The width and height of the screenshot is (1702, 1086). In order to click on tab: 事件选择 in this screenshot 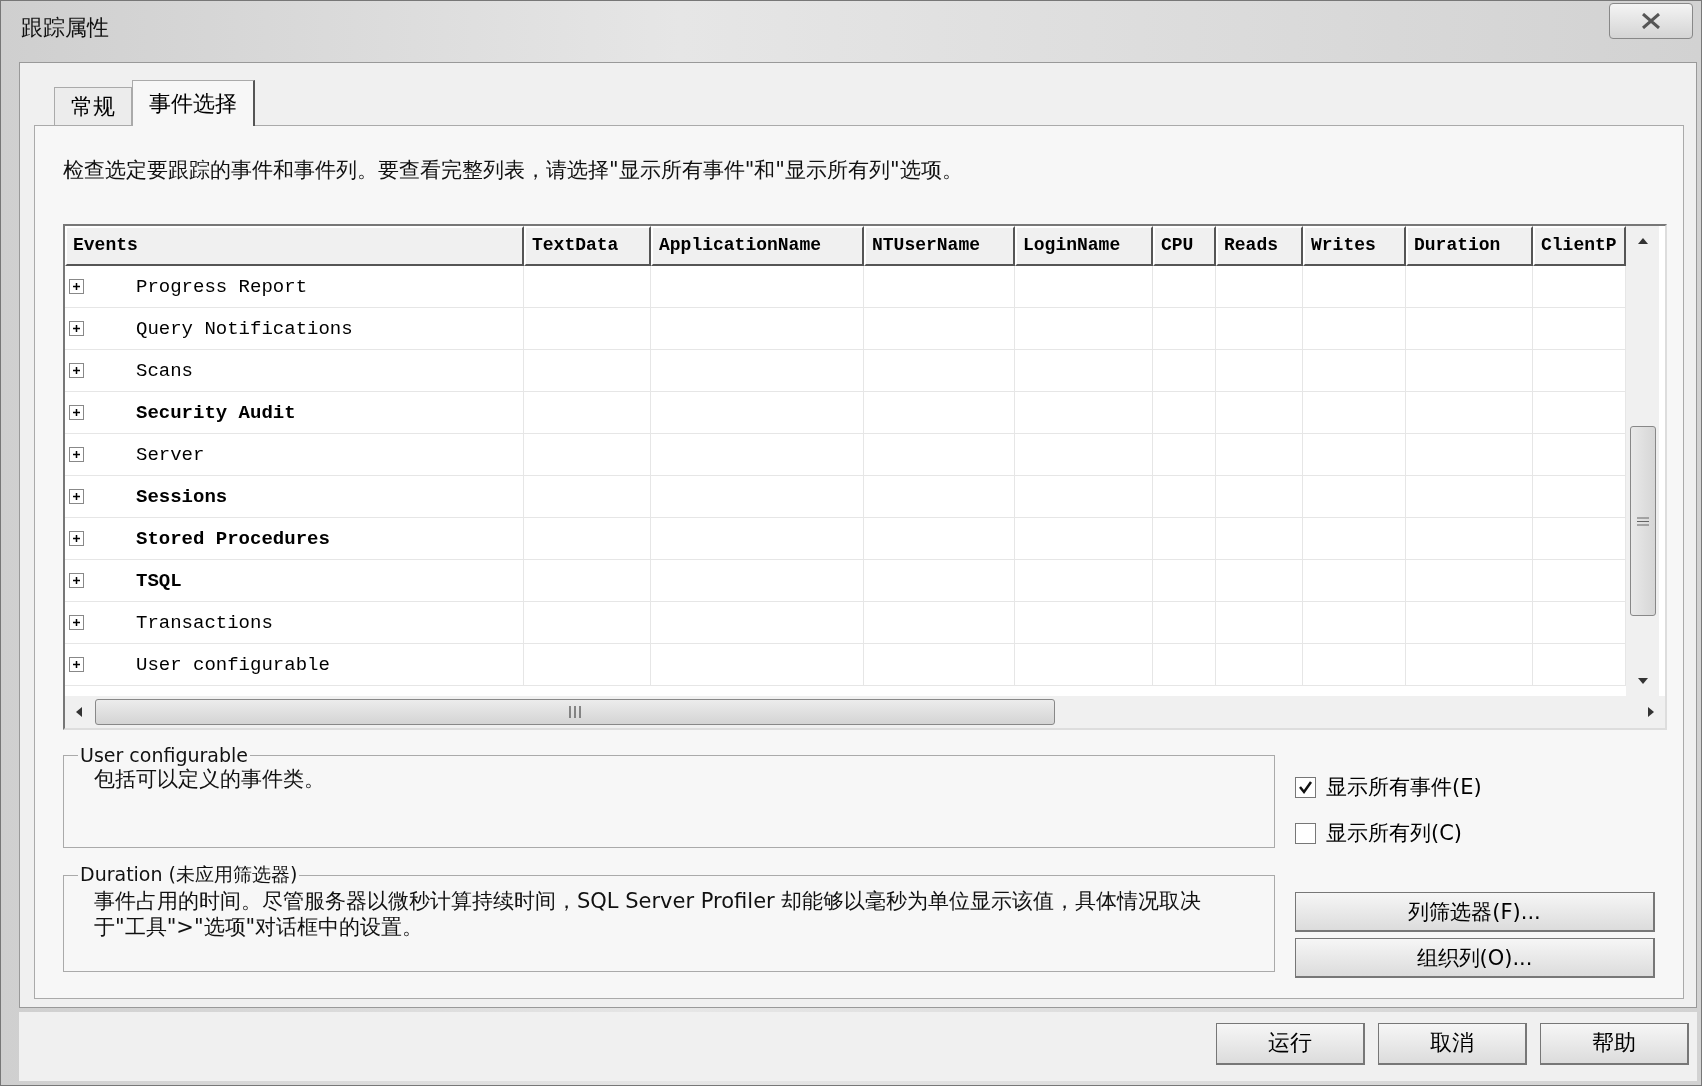, I will do `click(193, 103)`.